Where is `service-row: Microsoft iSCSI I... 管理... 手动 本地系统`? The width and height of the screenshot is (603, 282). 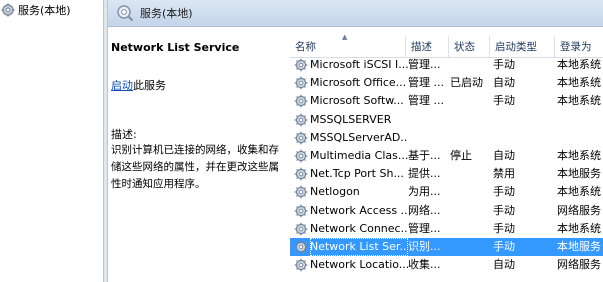 service-row: Microsoft iSCSI I... 管理... 手动 本地系统 is located at coordinates (446, 65).